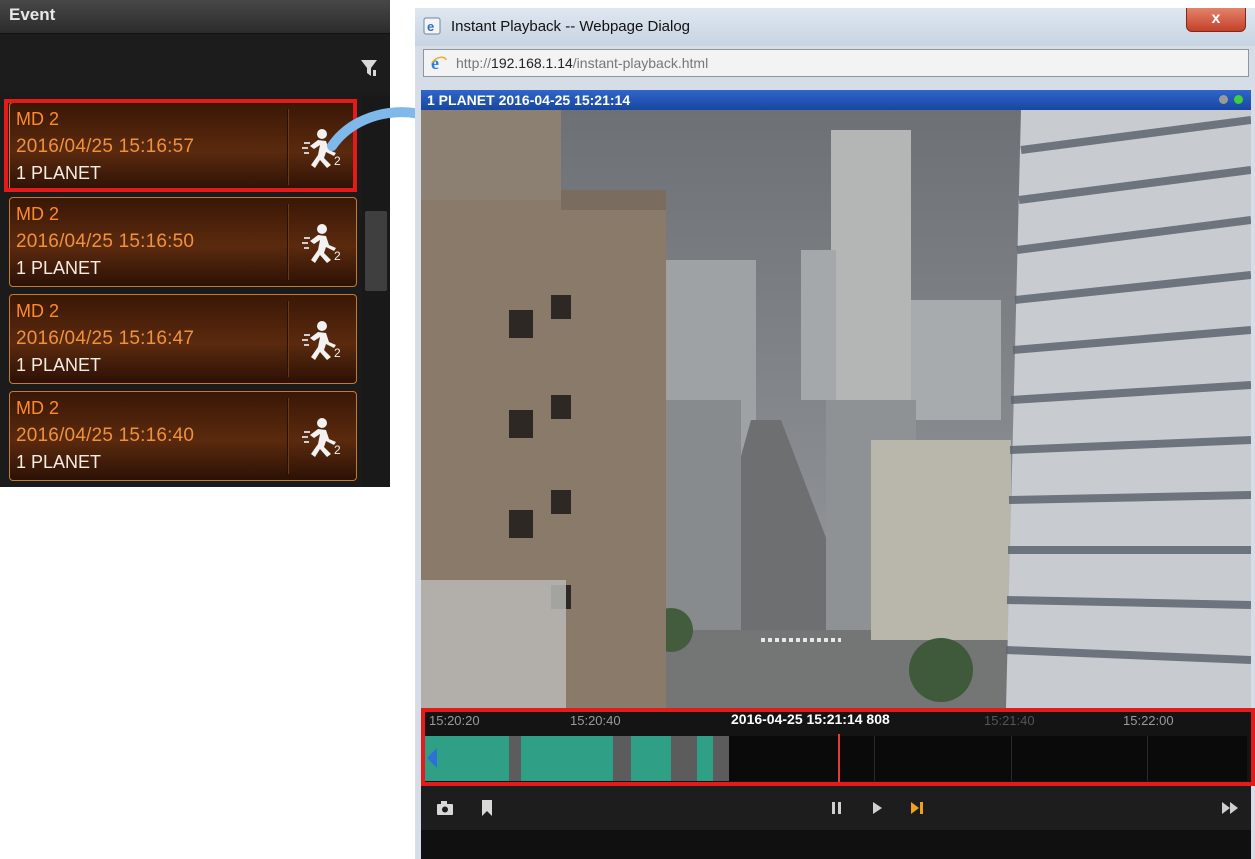 The height and width of the screenshot is (859, 1255). Describe the element at coordinates (571, 26) in the screenshot. I see `dialog-title: Instant Playback -- Webpage Dialog` at that location.